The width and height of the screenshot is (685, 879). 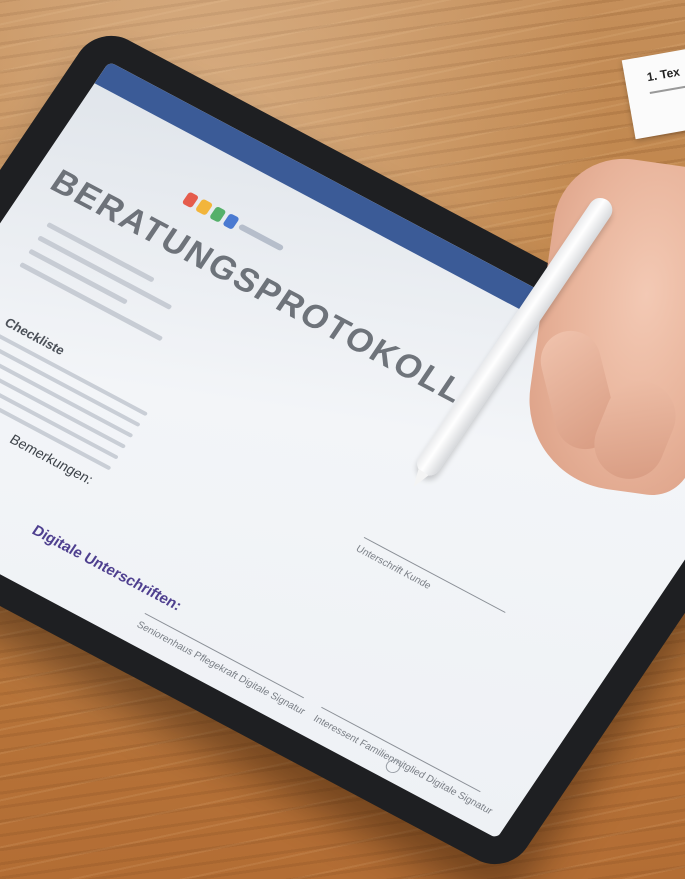 What do you see at coordinates (667, 90) in the screenshot?
I see `paper-note-line` at bounding box center [667, 90].